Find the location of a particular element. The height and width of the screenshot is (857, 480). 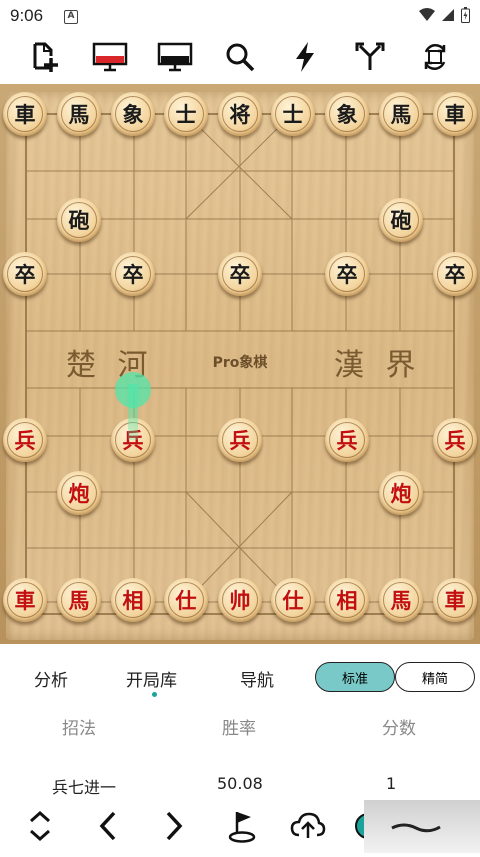

top-toolbar is located at coordinates (240, 57).